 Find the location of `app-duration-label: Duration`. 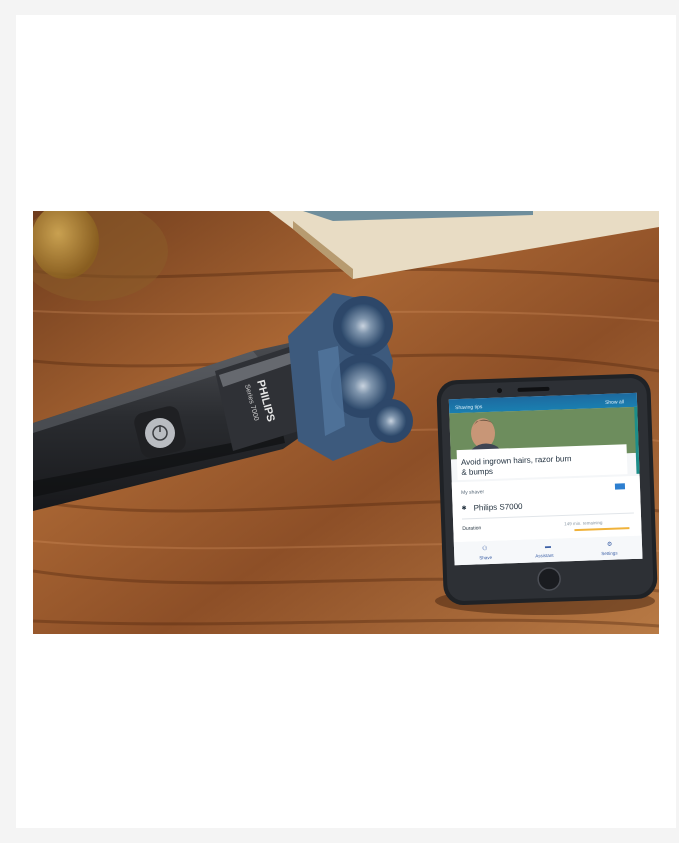

app-duration-label: Duration is located at coordinates (471, 528).